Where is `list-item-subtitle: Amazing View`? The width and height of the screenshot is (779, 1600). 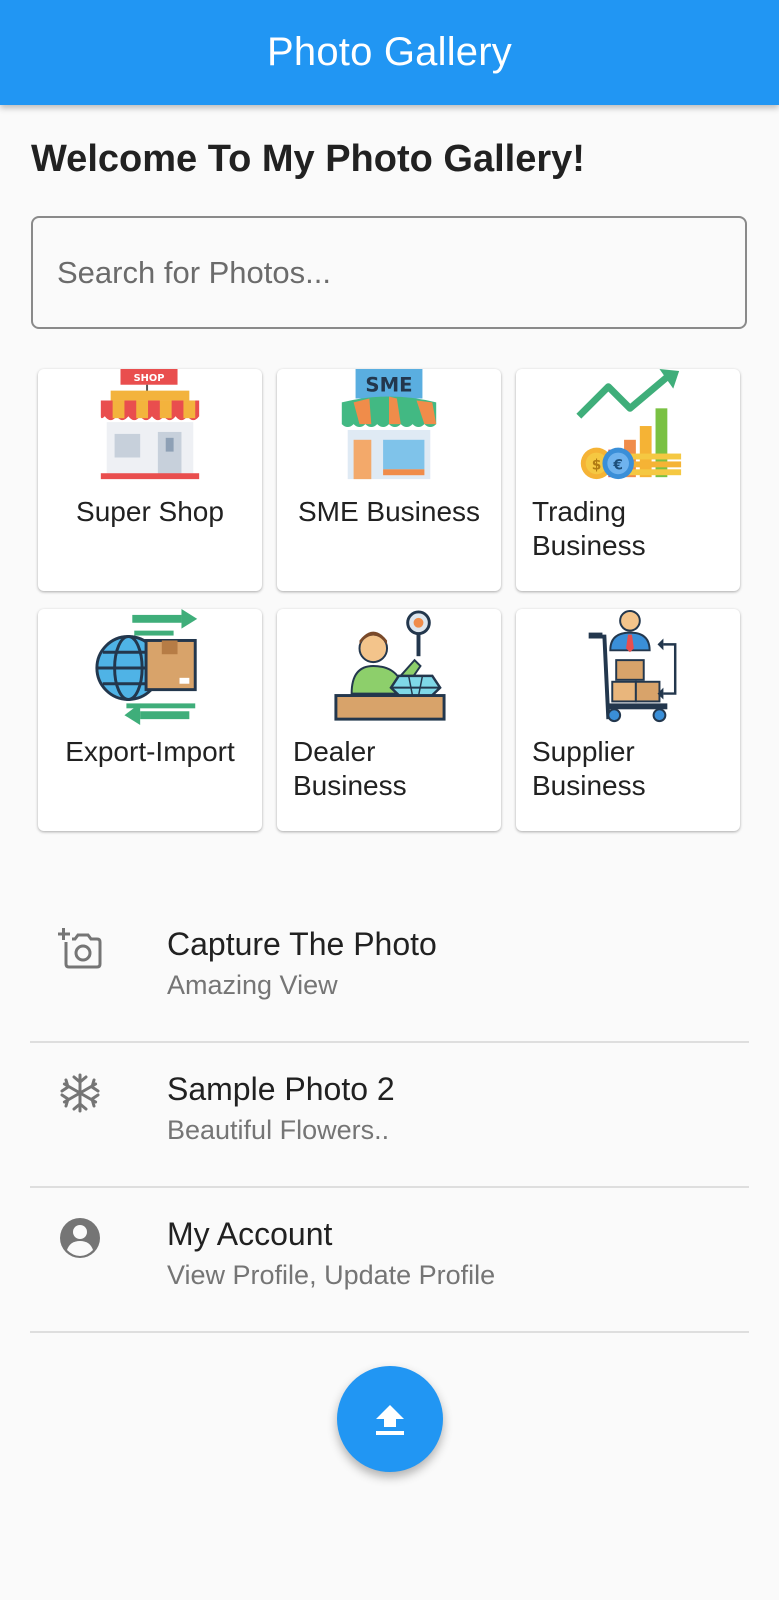 list-item-subtitle: Amazing View is located at coordinates (252, 985).